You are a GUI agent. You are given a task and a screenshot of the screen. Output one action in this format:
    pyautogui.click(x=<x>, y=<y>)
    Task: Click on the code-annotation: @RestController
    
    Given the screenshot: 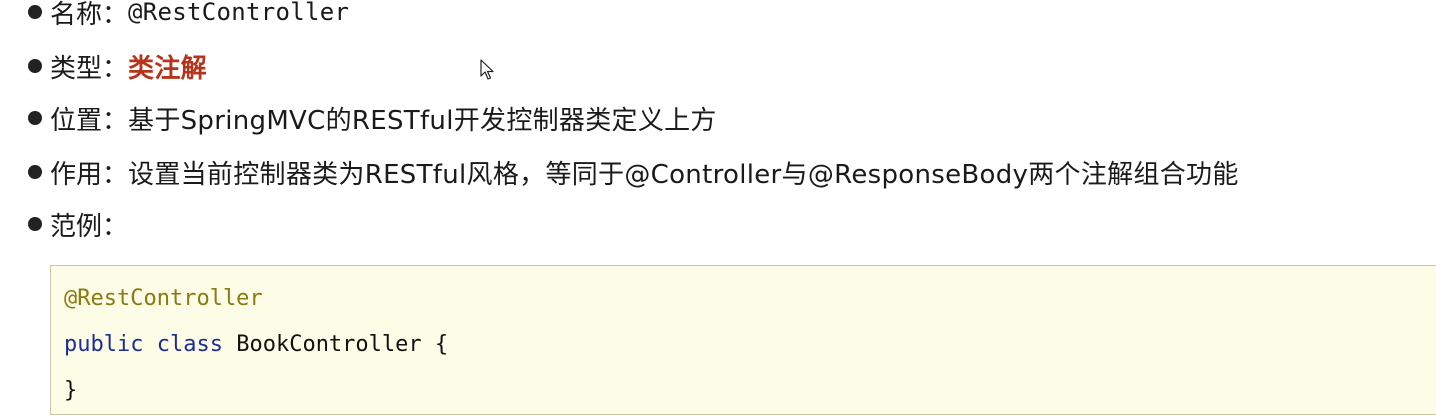 What is the action you would take?
    pyautogui.click(x=163, y=298)
    